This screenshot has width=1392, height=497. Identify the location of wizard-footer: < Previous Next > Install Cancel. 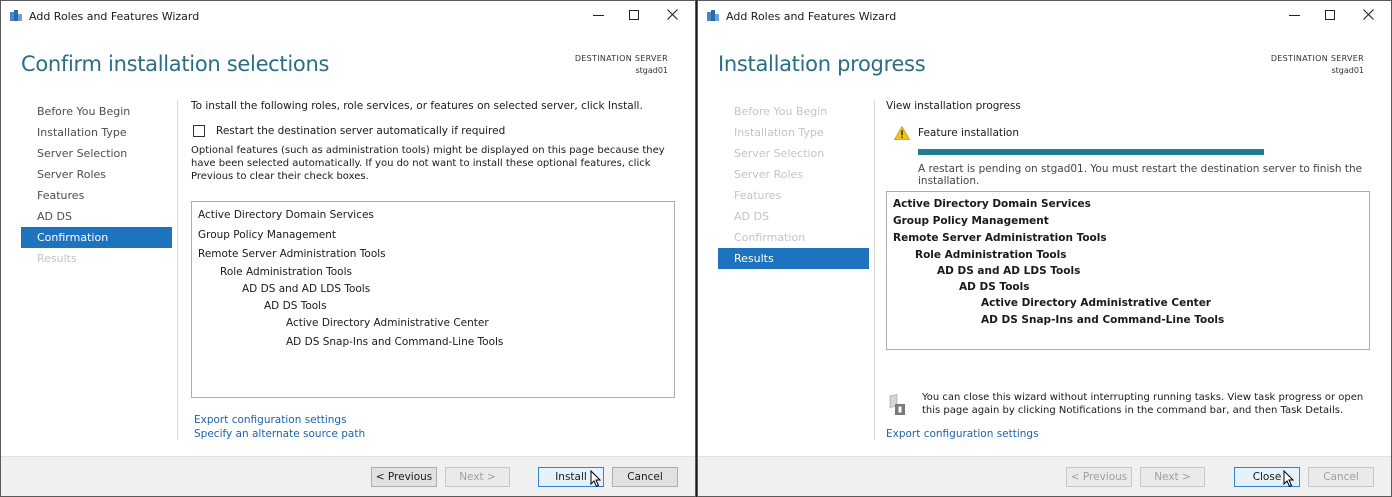
(348, 476).